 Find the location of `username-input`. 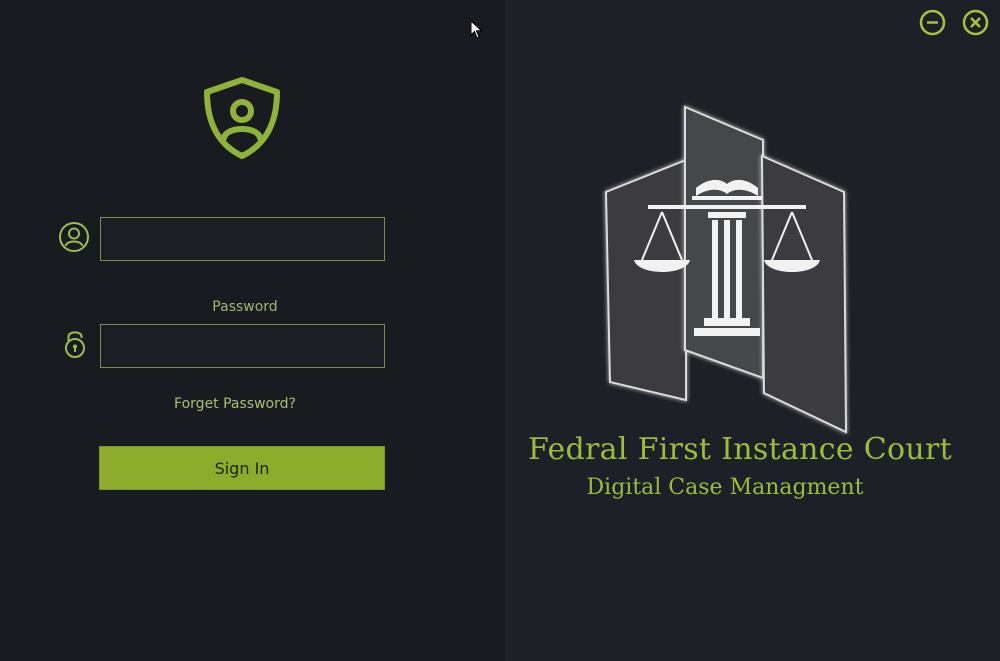

username-input is located at coordinates (242, 239).